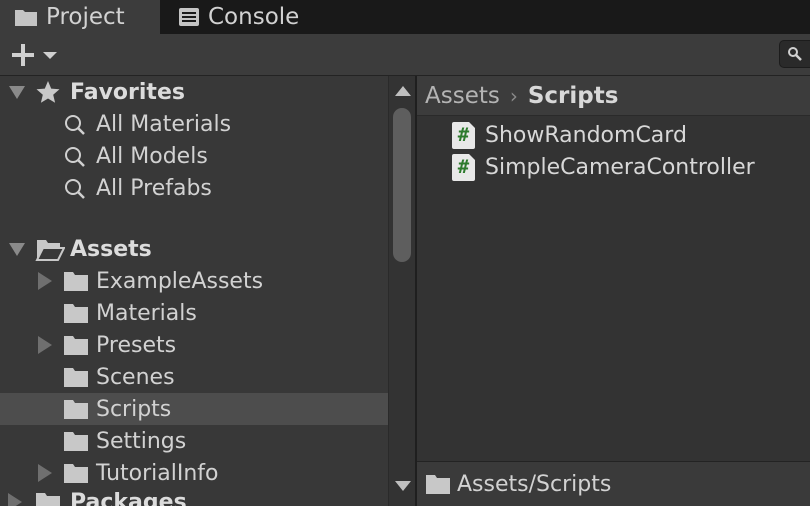 This screenshot has width=810, height=506. What do you see at coordinates (38, 55) in the screenshot?
I see `create-asset-button` at bounding box center [38, 55].